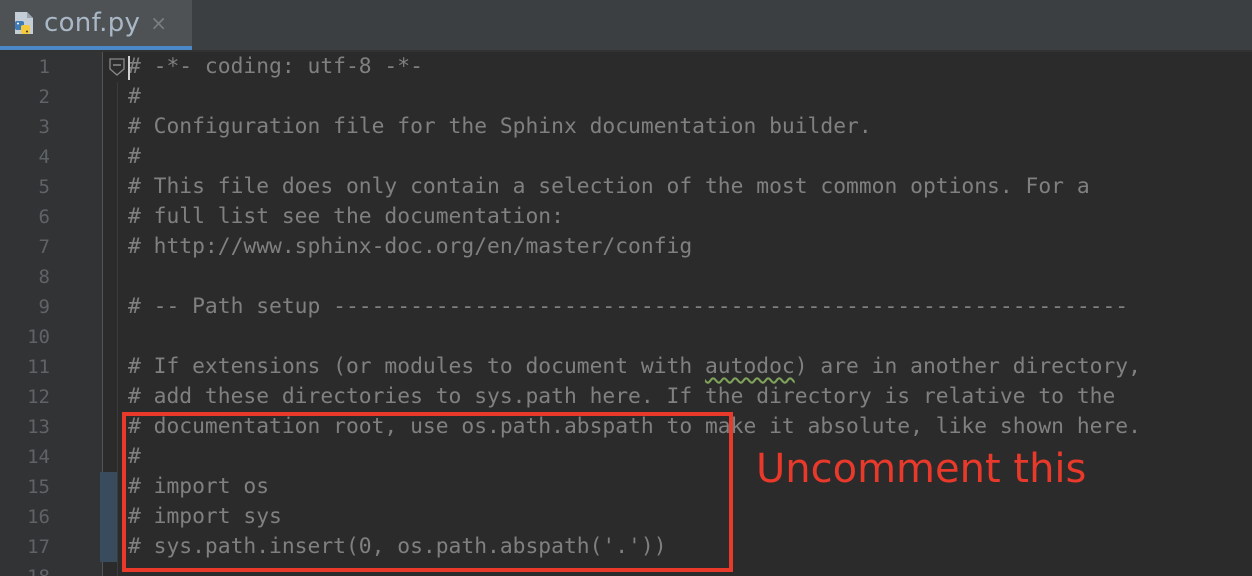  What do you see at coordinates (38, 397) in the screenshot?
I see `line-number: 12` at bounding box center [38, 397].